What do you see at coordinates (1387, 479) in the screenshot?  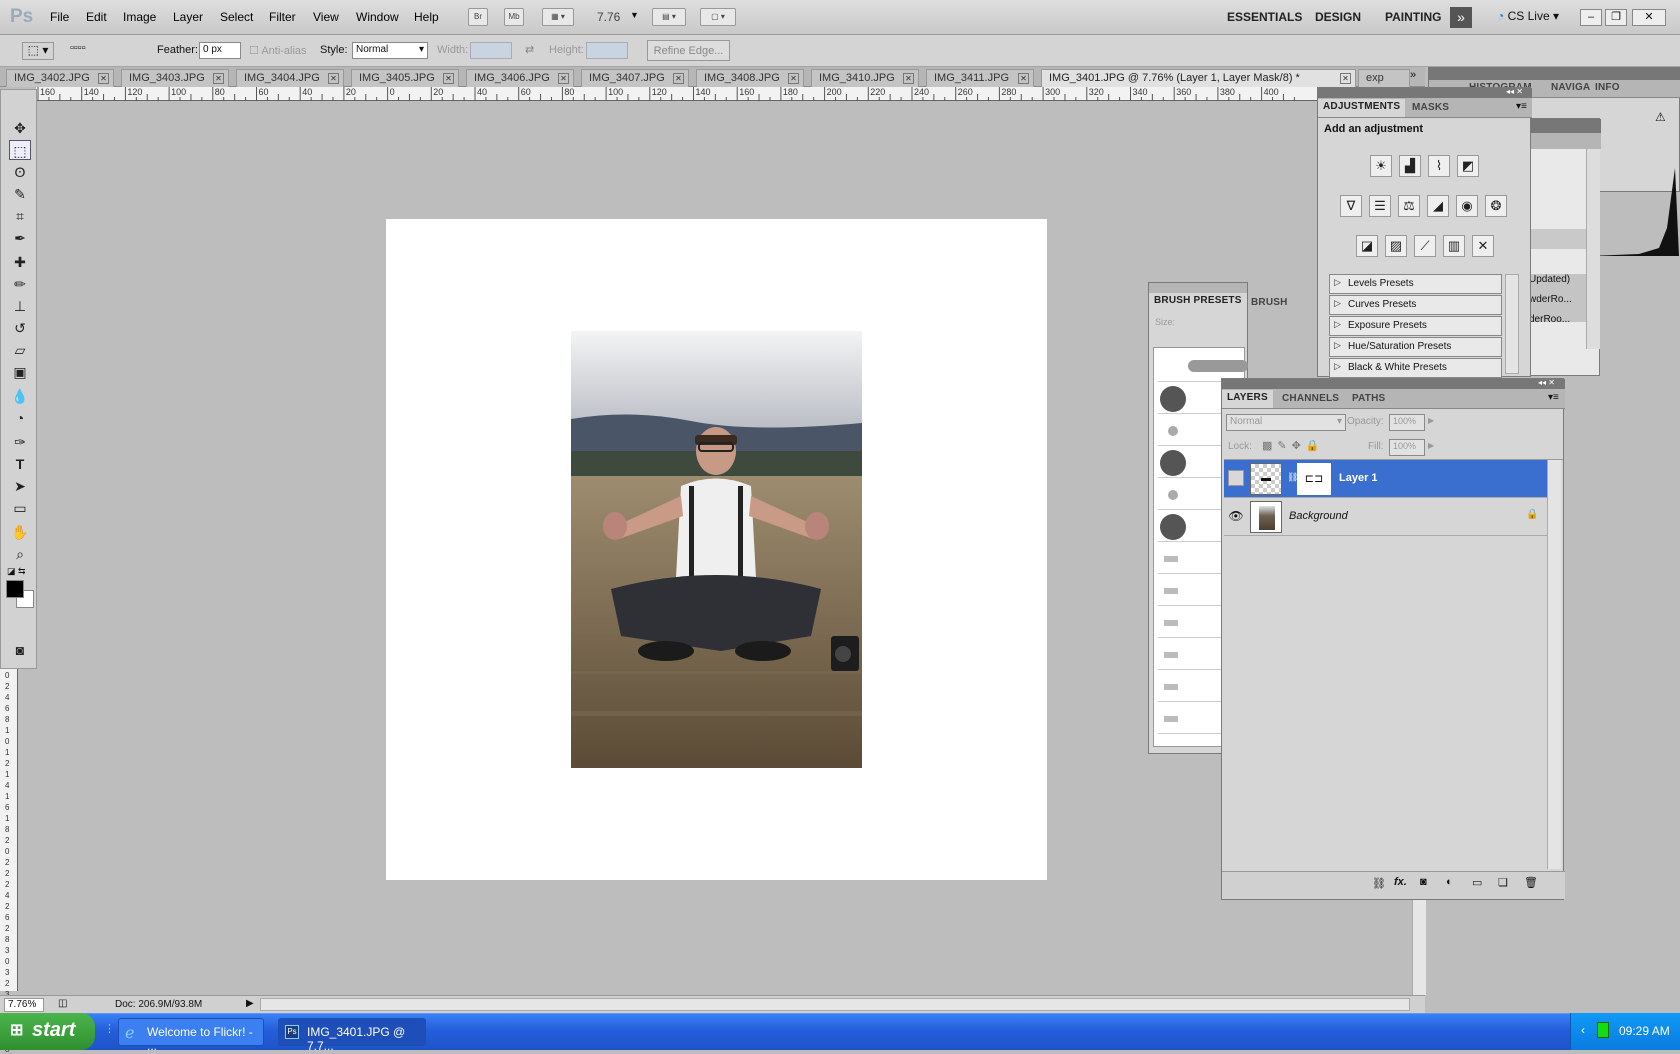 I see `layer-row-layer1: ▬ ⛓ ⊏⊐ Layer 1` at bounding box center [1387, 479].